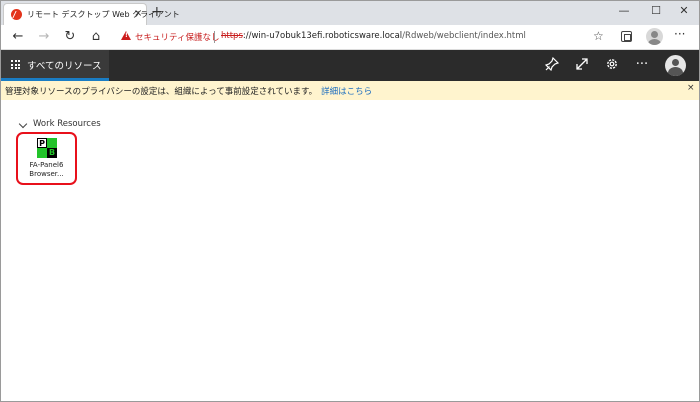 The height and width of the screenshot is (402, 700). Describe the element at coordinates (582, 65) in the screenshot. I see `expand-icon` at that location.